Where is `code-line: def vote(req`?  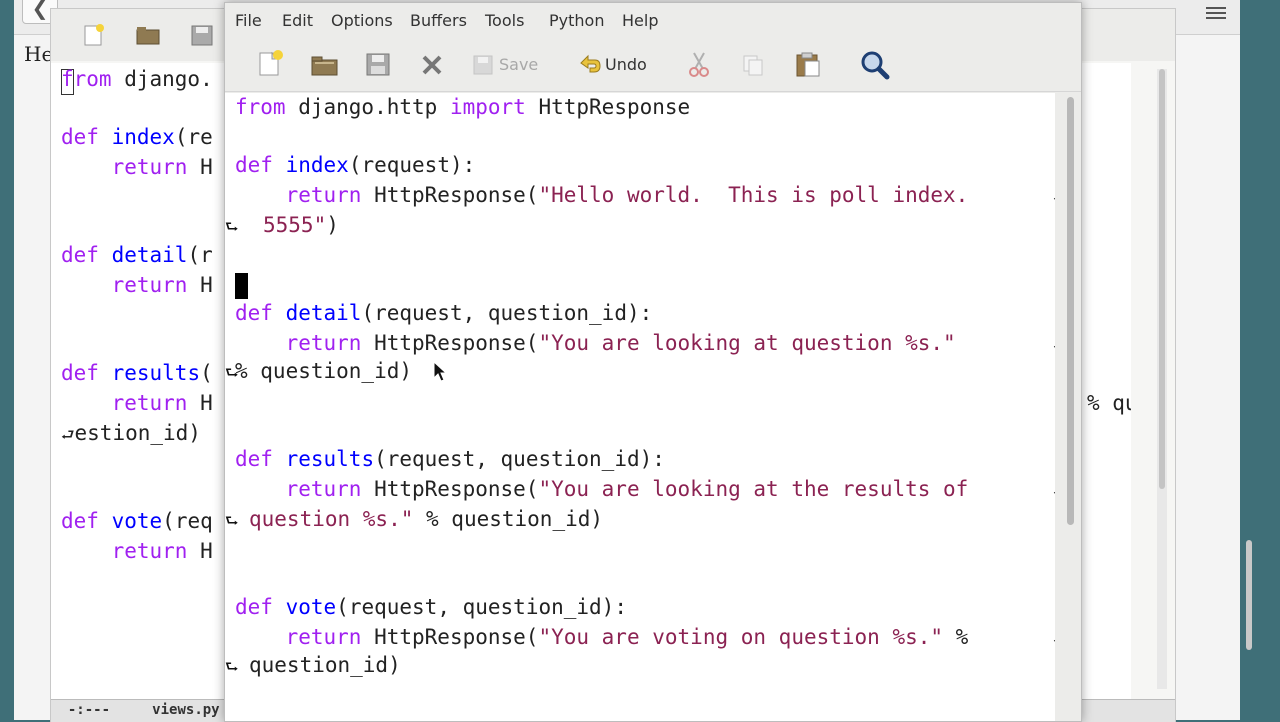 code-line: def vote(req is located at coordinates (137, 521).